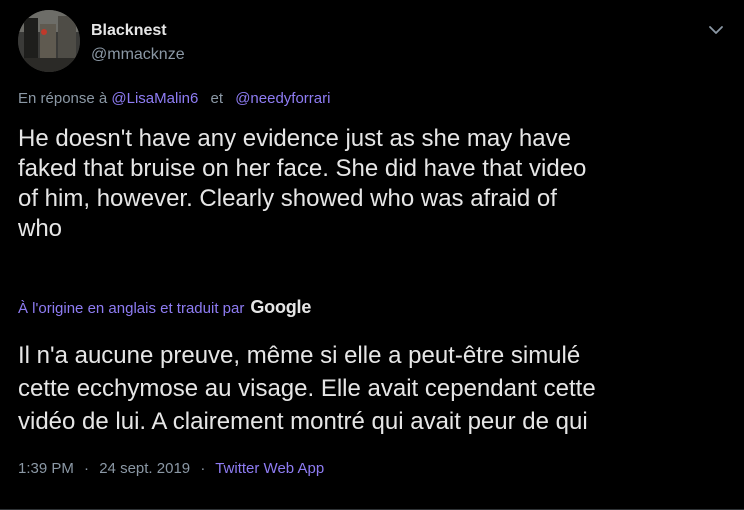 Image resolution: width=744 pixels, height=510 pixels. What do you see at coordinates (144, 468) in the screenshot?
I see `tweet-date: 24 sept. 2019` at bounding box center [144, 468].